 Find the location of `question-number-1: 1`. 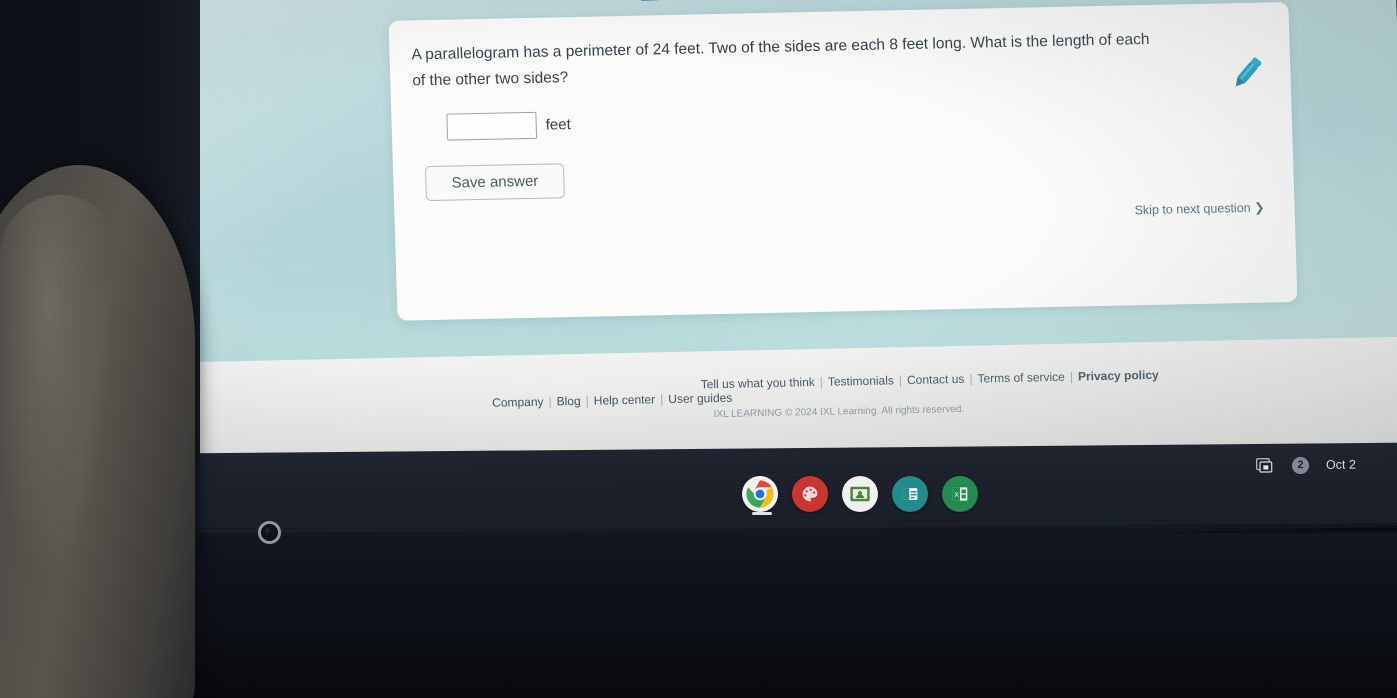

question-number-1: 1 is located at coordinates (648, 0).